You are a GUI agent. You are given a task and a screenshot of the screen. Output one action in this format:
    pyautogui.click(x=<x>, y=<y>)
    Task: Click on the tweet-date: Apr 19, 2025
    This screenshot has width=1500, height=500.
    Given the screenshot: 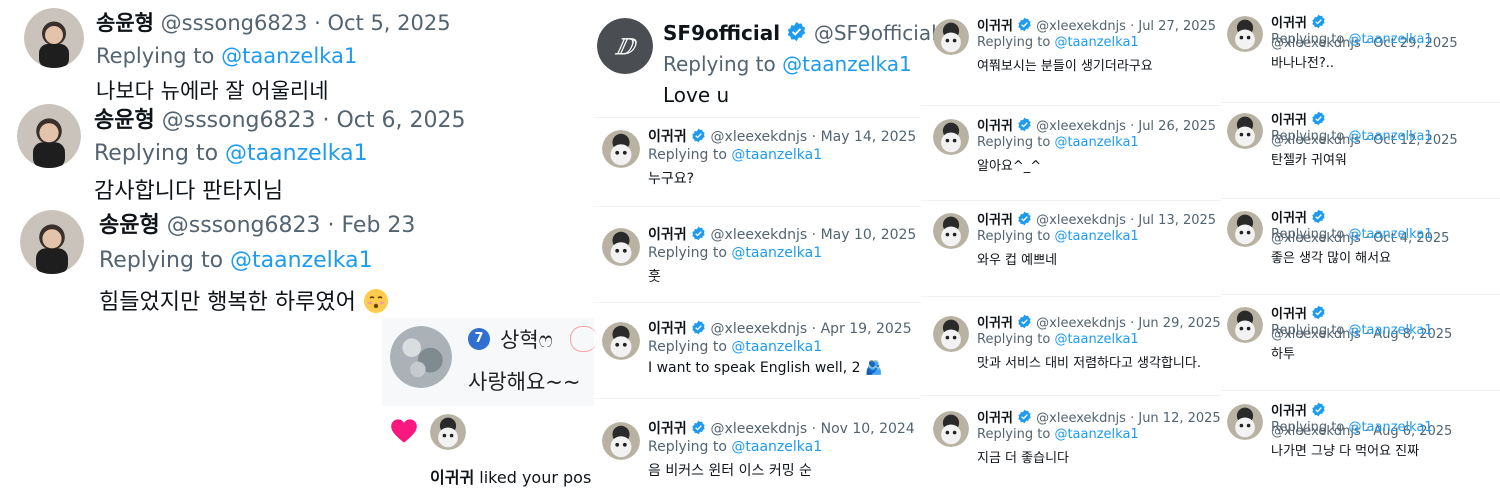 What is the action you would take?
    pyautogui.click(x=866, y=329)
    